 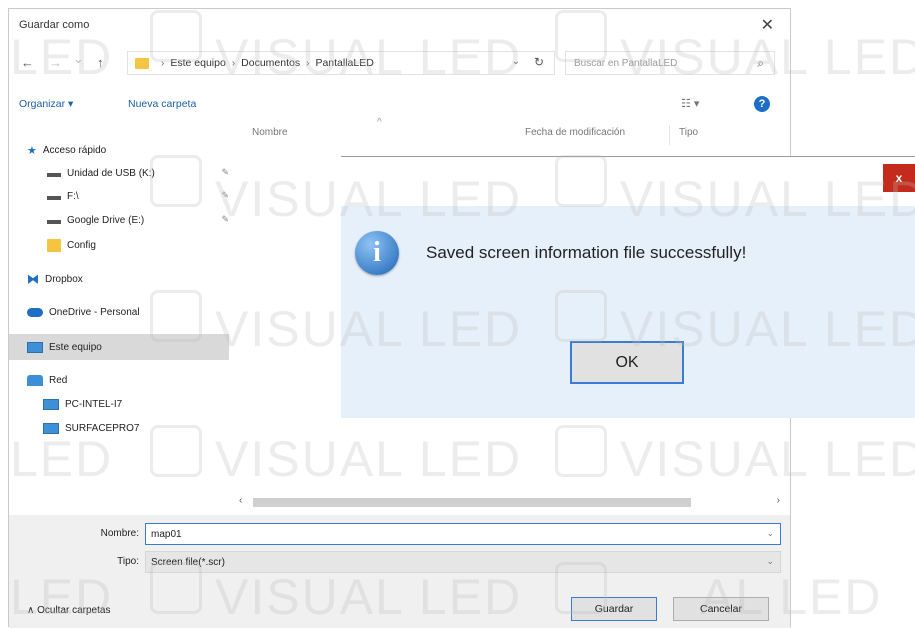 I want to click on column-divider, so click(x=669, y=135).